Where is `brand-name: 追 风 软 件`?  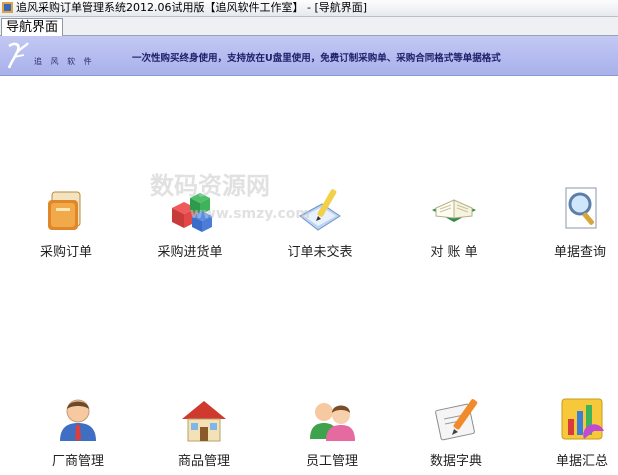 brand-name: 追 风 软 件 is located at coordinates (64, 61).